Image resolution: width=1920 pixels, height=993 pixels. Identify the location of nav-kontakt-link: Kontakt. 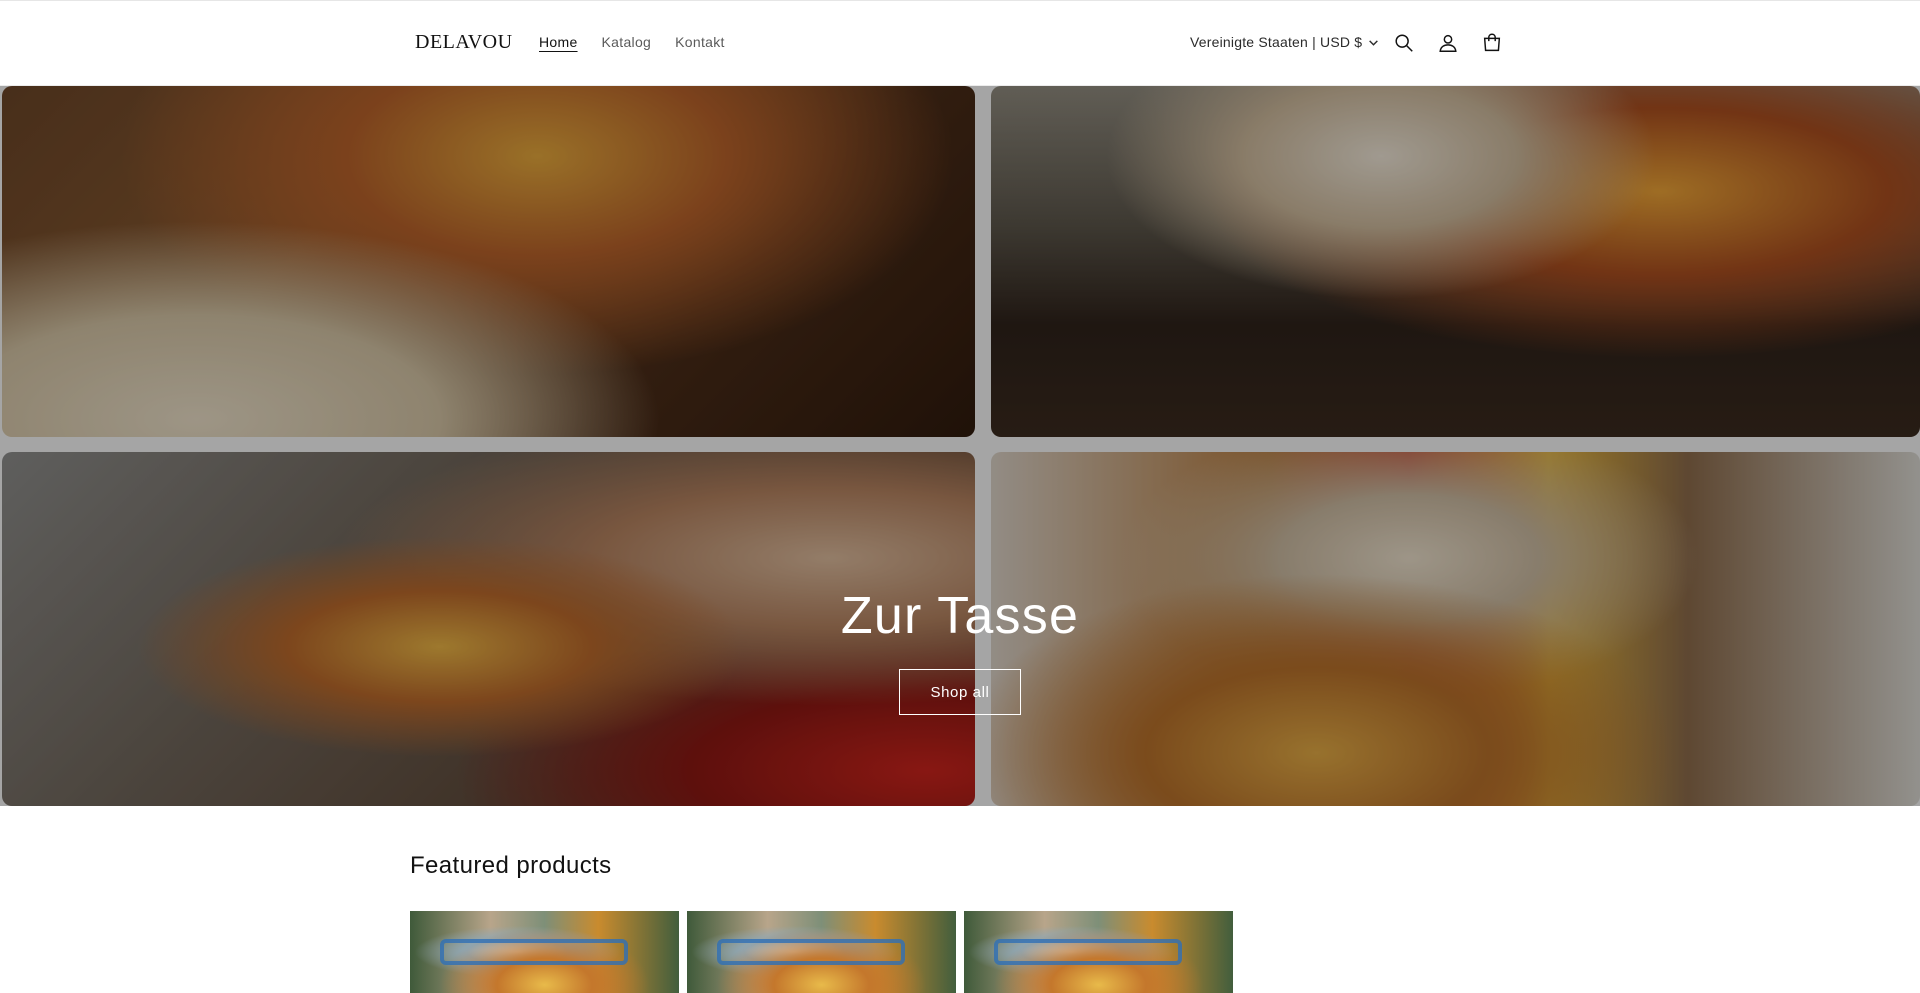
(700, 42).